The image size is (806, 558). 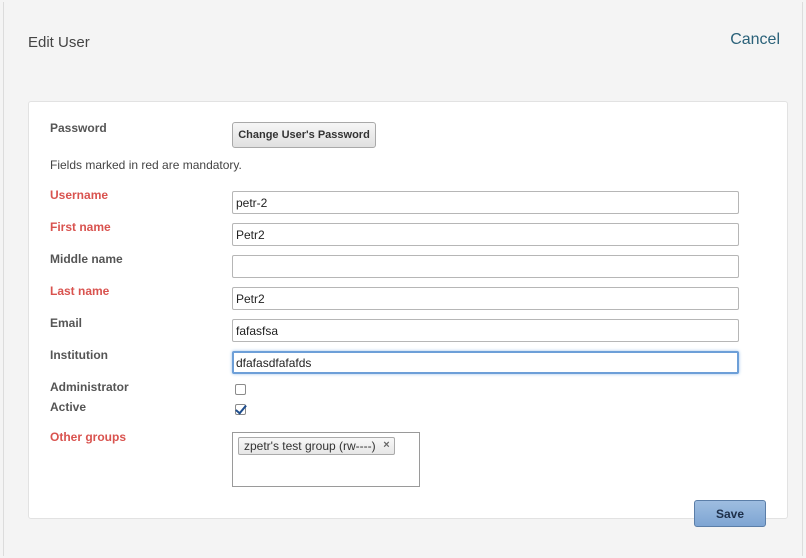 What do you see at coordinates (386, 445) in the screenshot?
I see `remove-group-icon: ×` at bounding box center [386, 445].